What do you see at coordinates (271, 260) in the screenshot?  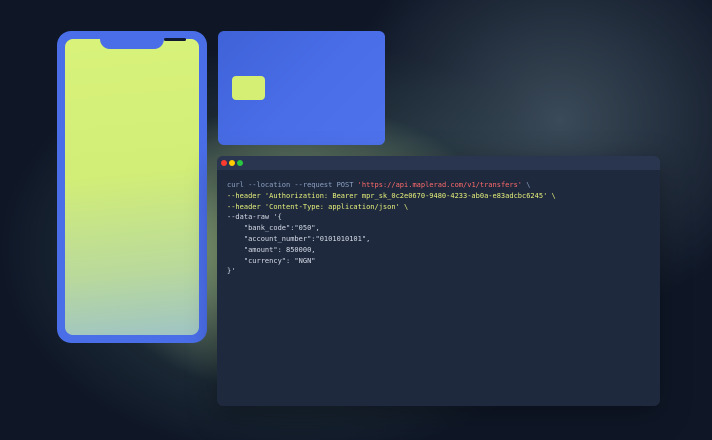 I see `code-token: "currency": "NGN"` at bounding box center [271, 260].